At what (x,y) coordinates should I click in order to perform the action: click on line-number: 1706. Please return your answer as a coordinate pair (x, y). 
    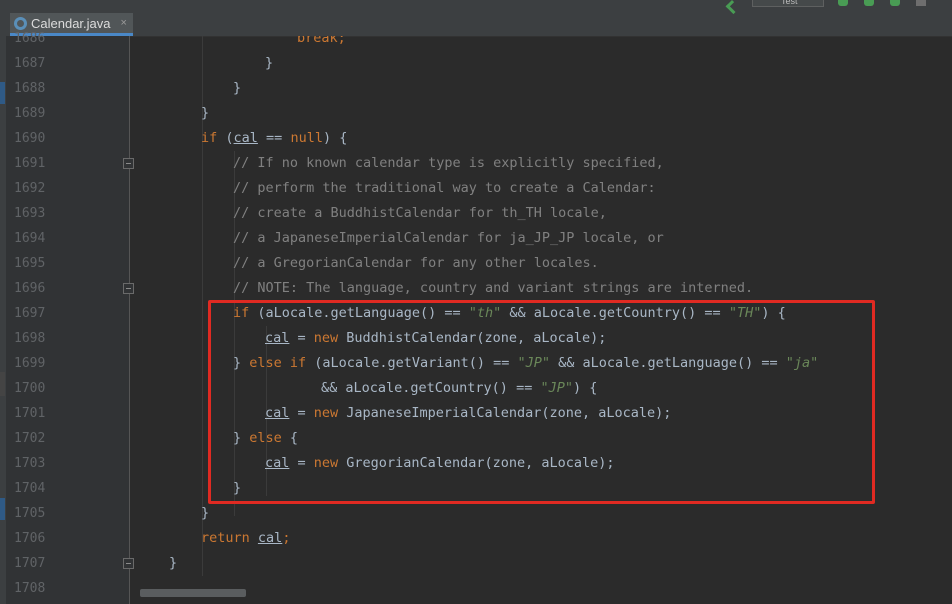
    Looking at the image, I should click on (30, 538).